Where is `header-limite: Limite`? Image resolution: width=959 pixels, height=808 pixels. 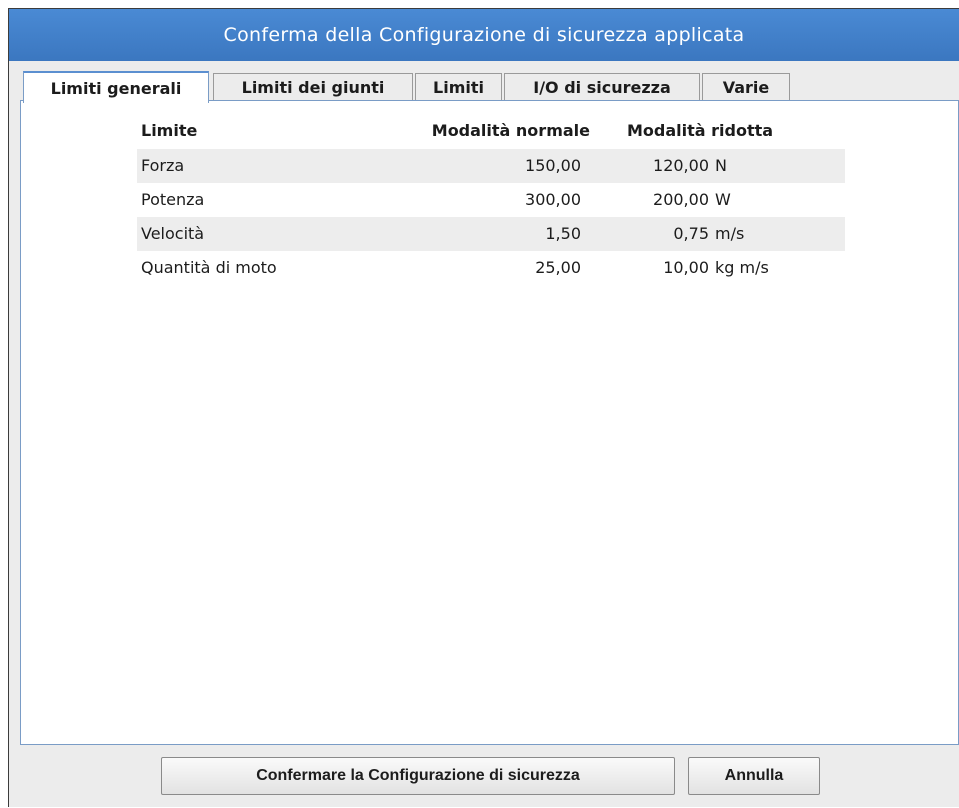 header-limite: Limite is located at coordinates (169, 130).